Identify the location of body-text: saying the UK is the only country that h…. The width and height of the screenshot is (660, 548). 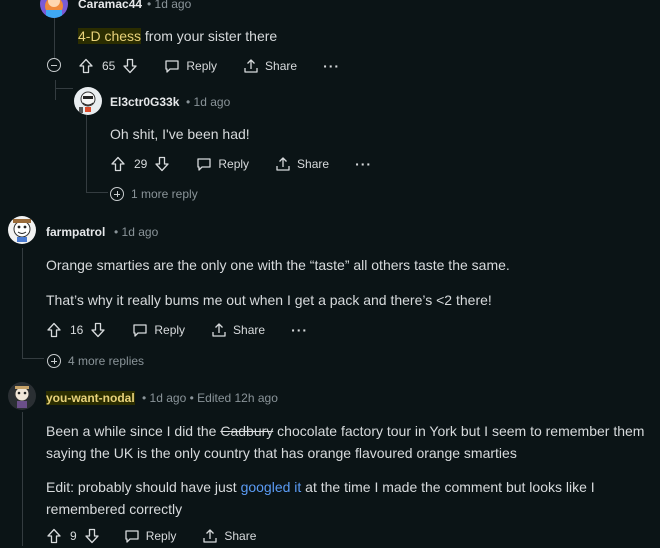
(281, 453).